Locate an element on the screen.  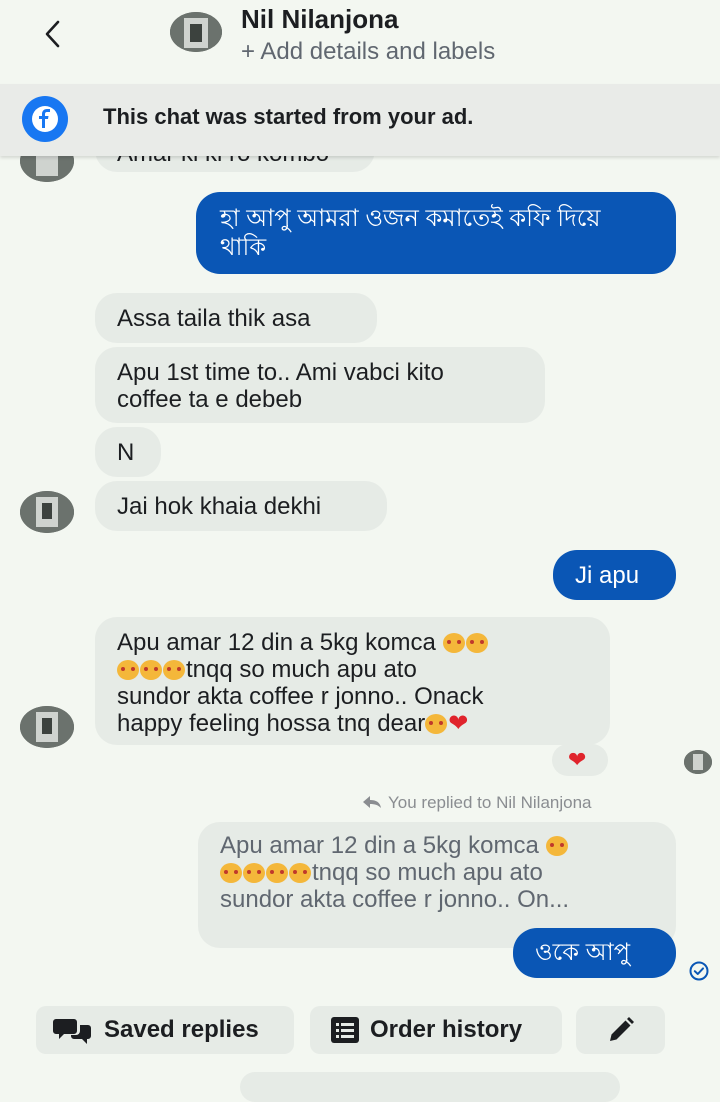
order-history-label: Order history is located at coordinates (446, 1029).